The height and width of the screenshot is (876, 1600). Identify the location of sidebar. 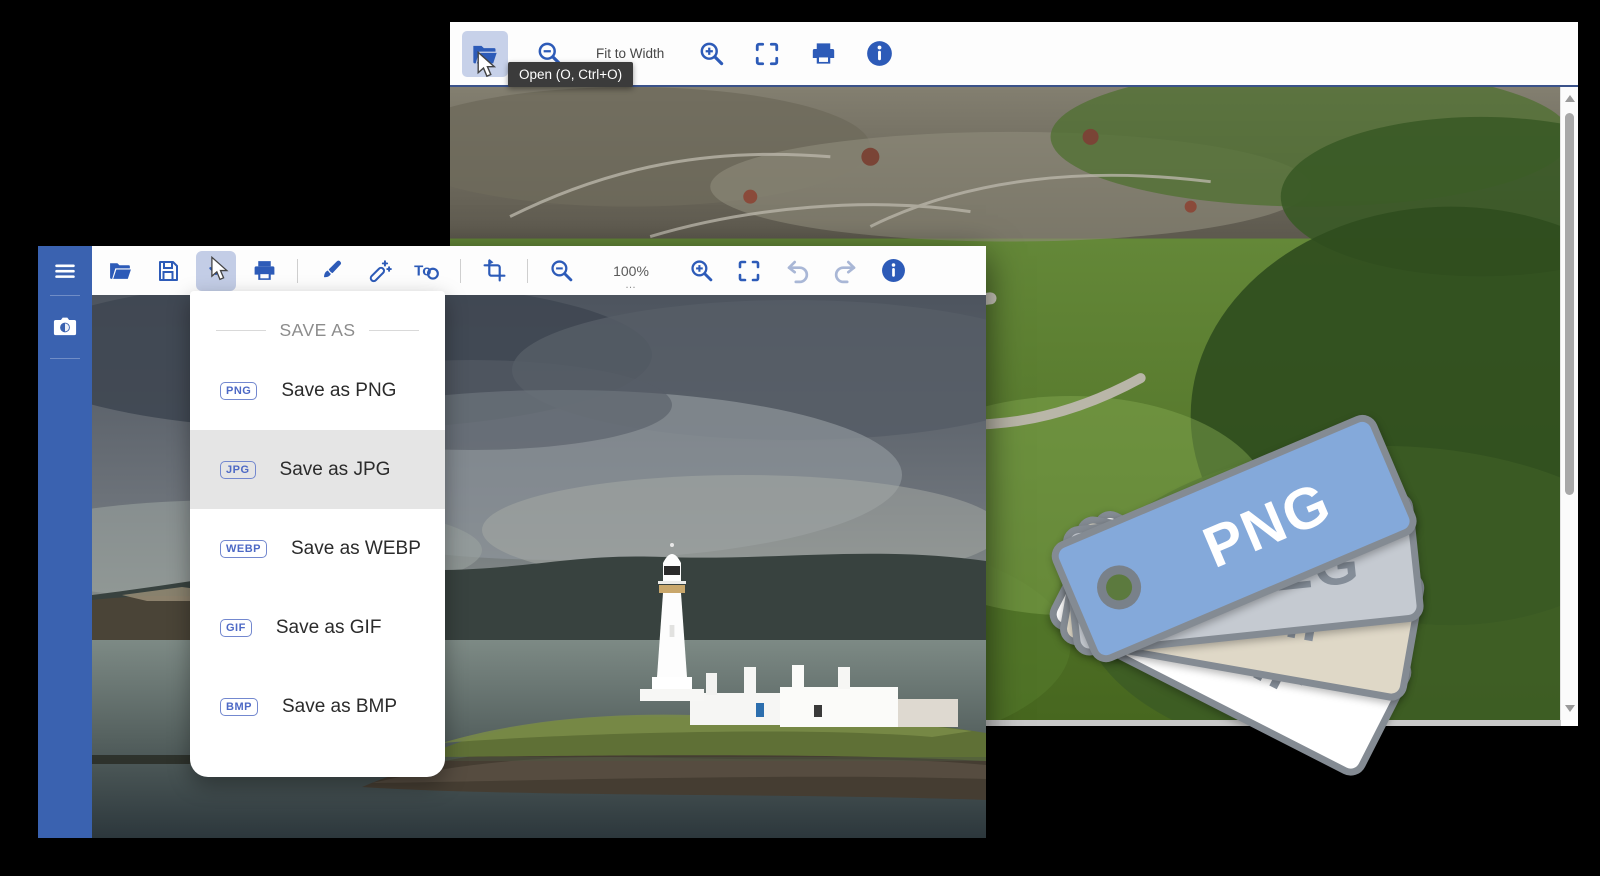
(65, 542).